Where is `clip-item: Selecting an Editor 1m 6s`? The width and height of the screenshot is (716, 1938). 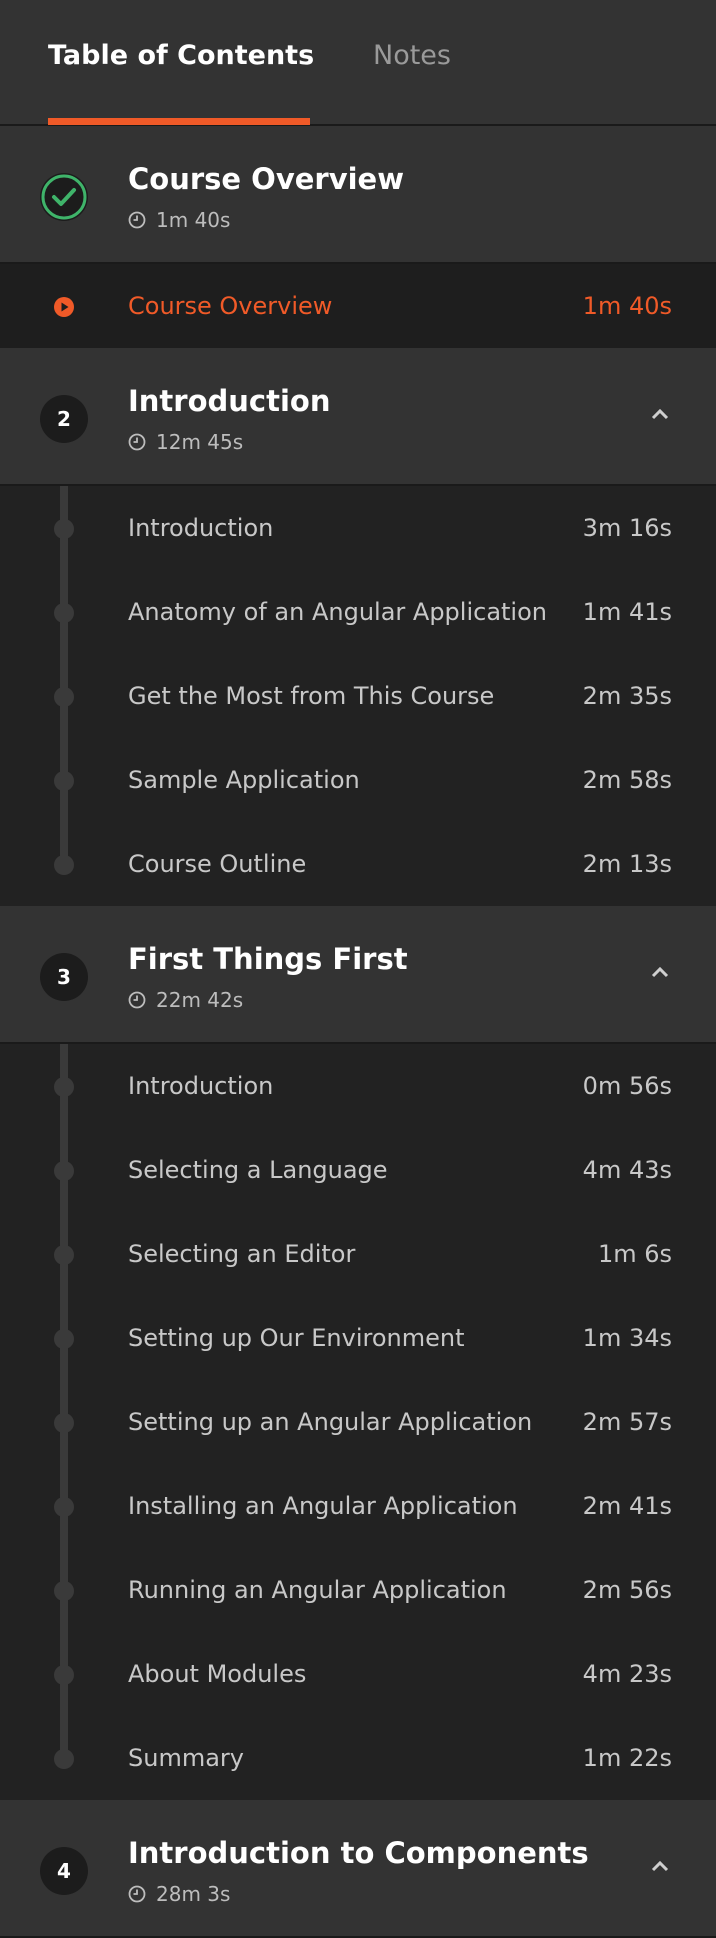
clip-item: Selecting an Editor 1m 6s is located at coordinates (358, 1254).